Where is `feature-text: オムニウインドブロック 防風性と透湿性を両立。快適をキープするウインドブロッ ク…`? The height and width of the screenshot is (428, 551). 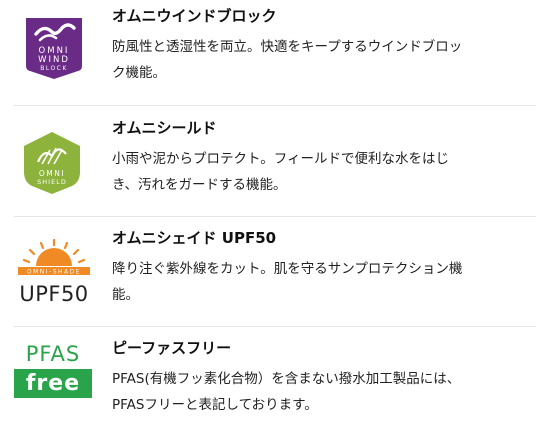 feature-text: オムニウインドブロック 防風性と透湿性を両立。快適をキープするウインドブロッ ク… is located at coordinates (322, 46).